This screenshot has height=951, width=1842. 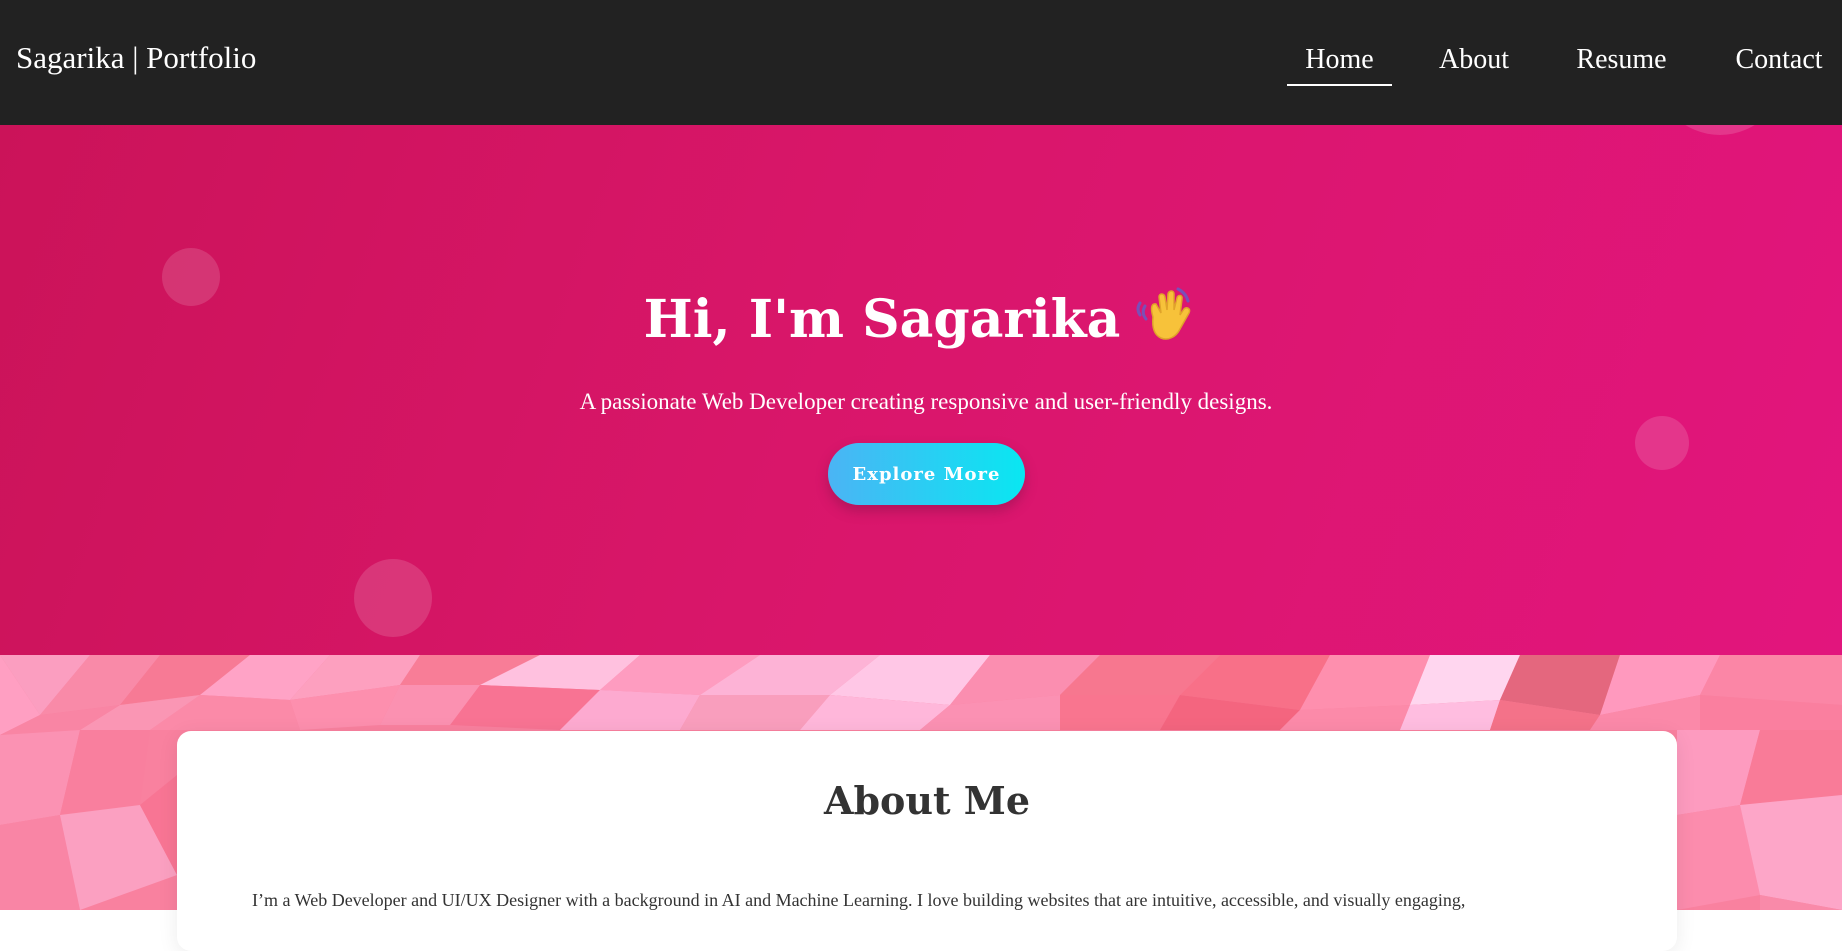 What do you see at coordinates (1779, 60) in the screenshot?
I see `nav-link-contact: Contact` at bounding box center [1779, 60].